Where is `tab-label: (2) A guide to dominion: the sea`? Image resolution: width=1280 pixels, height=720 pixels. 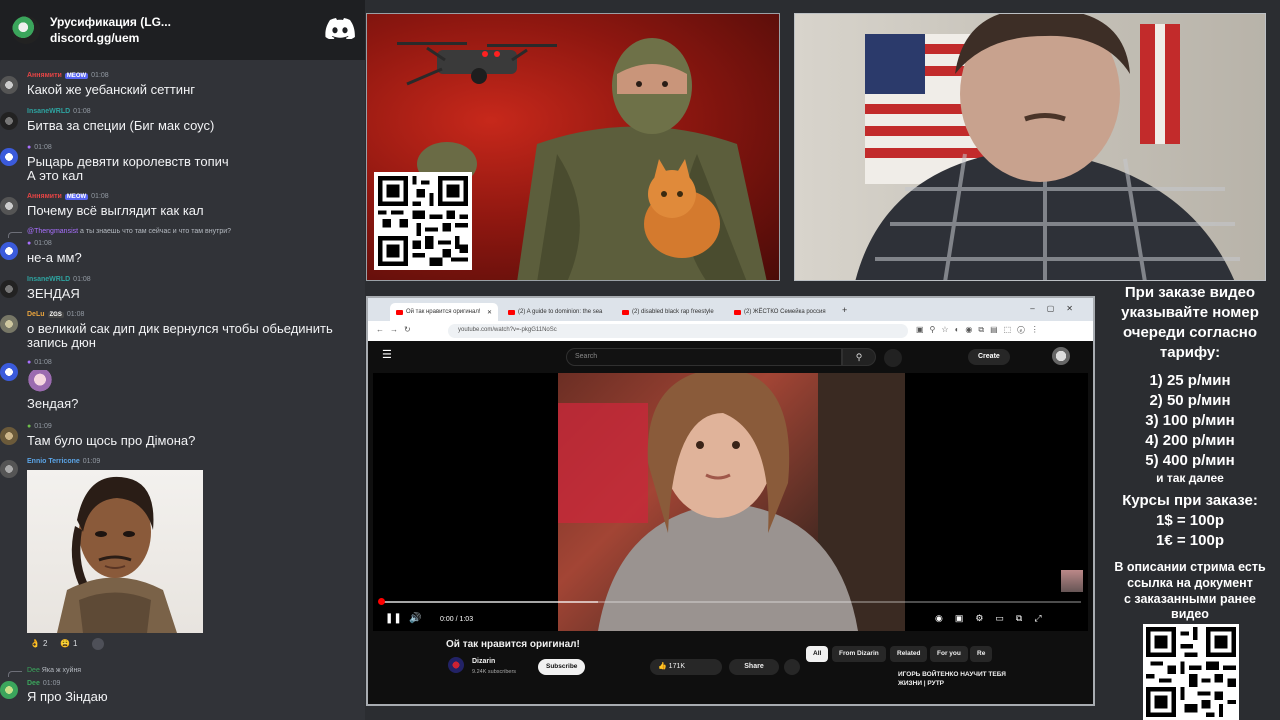
tab-label: (2) A guide to dominion: the sea is located at coordinates (560, 312).